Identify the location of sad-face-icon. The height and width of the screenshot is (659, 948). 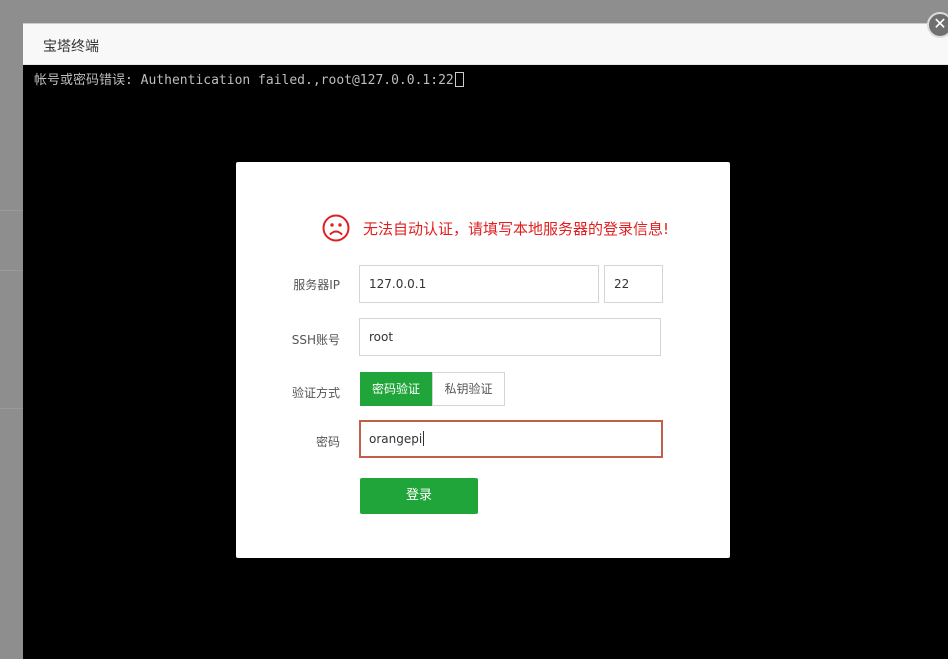
(336, 228).